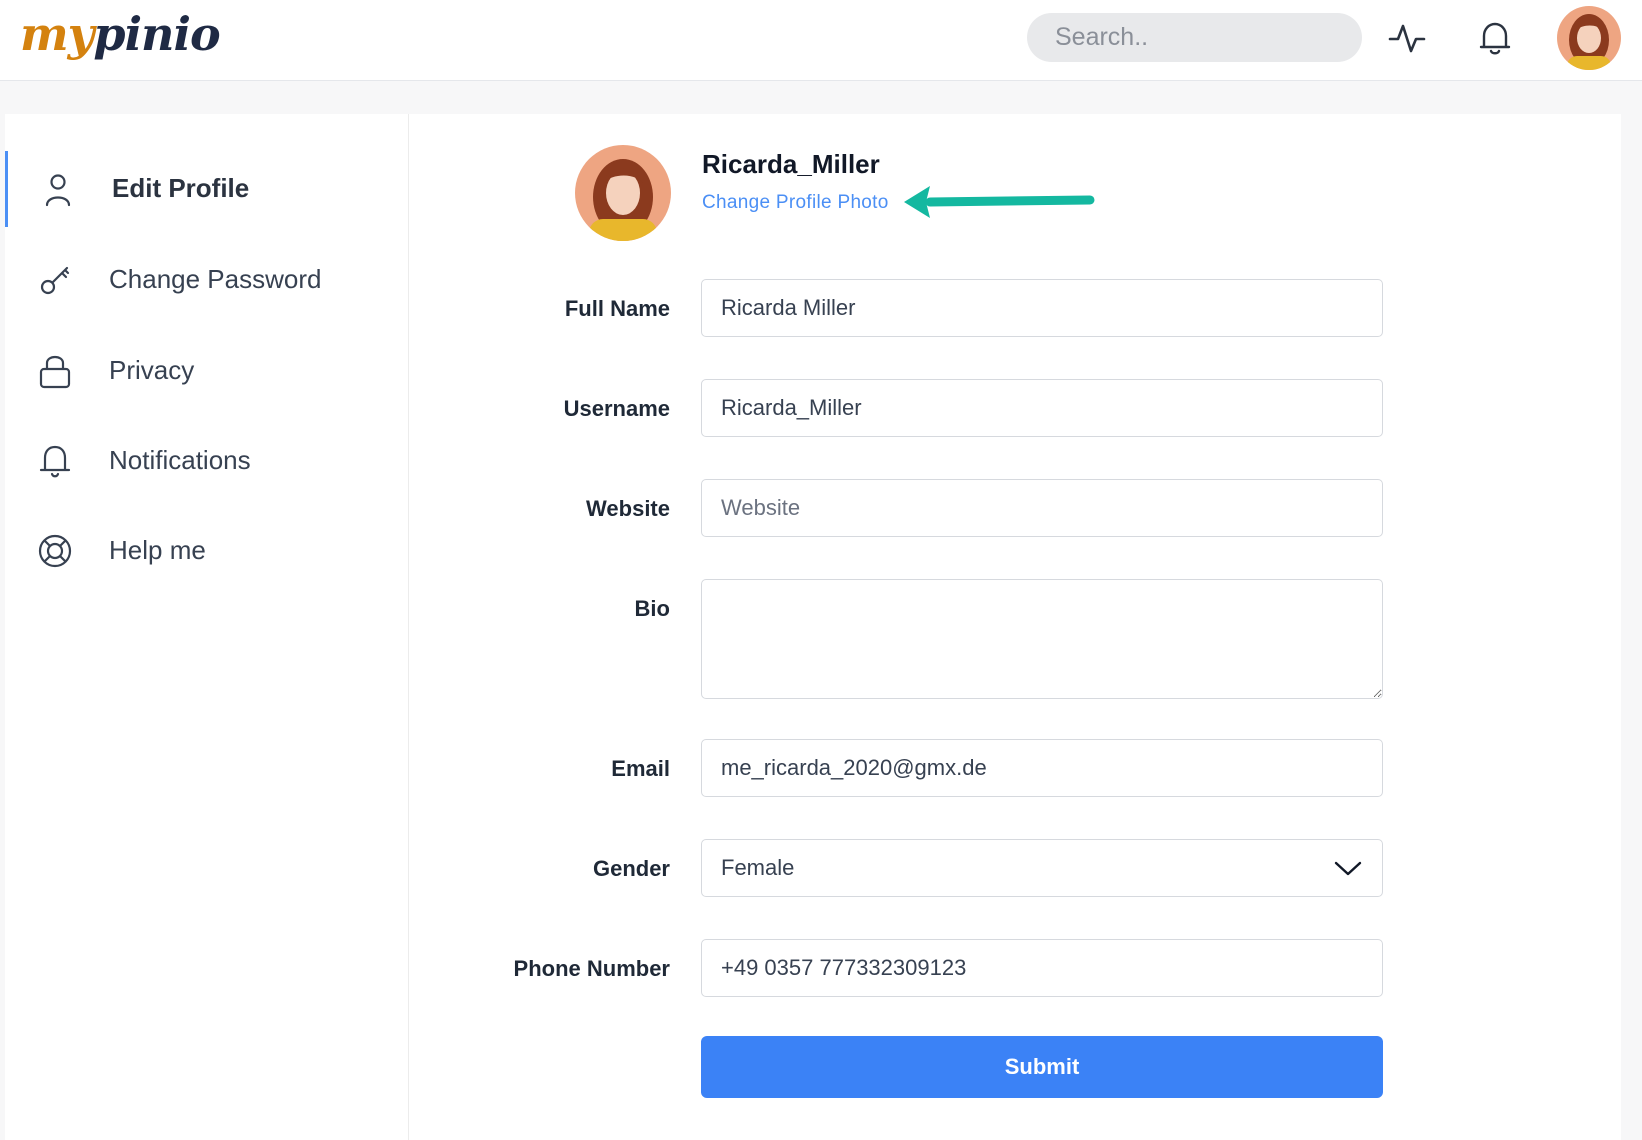  What do you see at coordinates (207, 551) in the screenshot?
I see `sidebar-item-help: Help me` at bounding box center [207, 551].